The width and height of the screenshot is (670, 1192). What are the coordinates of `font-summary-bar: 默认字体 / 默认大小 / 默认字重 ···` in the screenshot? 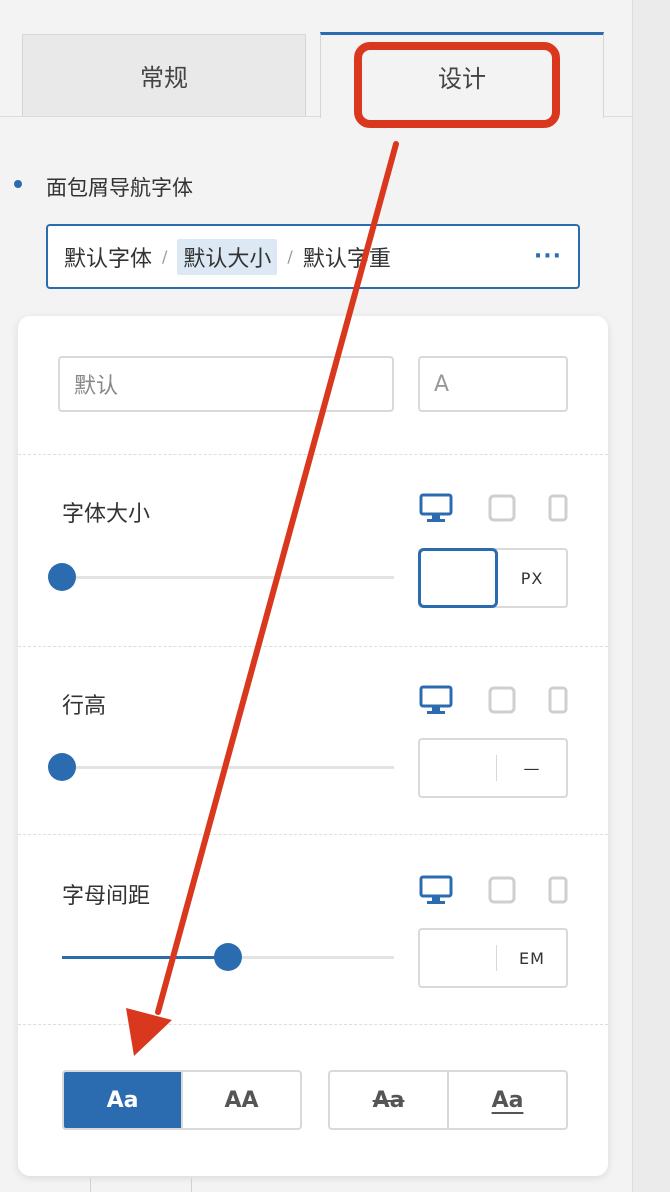 It's located at (313, 256).